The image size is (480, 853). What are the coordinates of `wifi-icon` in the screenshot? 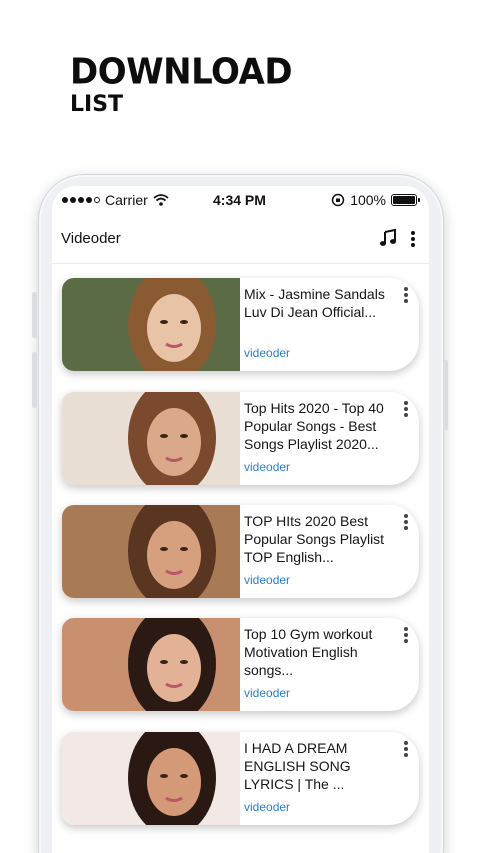 It's located at (161, 200).